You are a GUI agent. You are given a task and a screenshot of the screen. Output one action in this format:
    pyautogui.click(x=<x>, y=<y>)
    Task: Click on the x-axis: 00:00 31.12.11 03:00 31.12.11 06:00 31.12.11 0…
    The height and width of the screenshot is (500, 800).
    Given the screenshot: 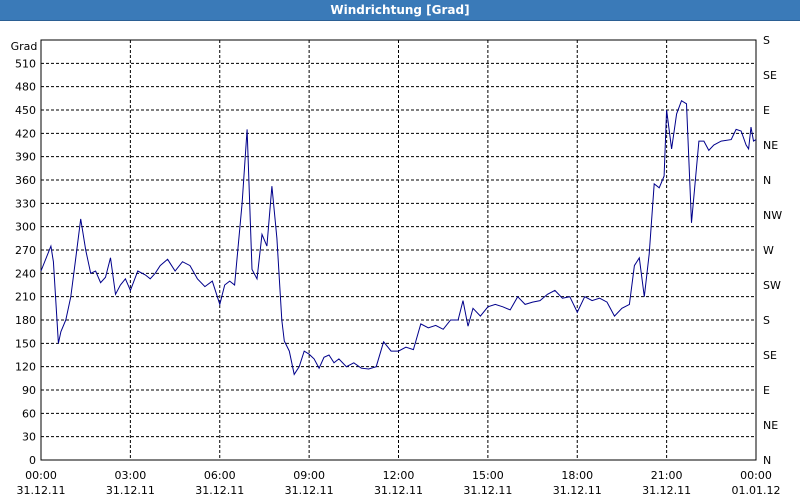 What is the action you would take?
    pyautogui.click(x=399, y=483)
    